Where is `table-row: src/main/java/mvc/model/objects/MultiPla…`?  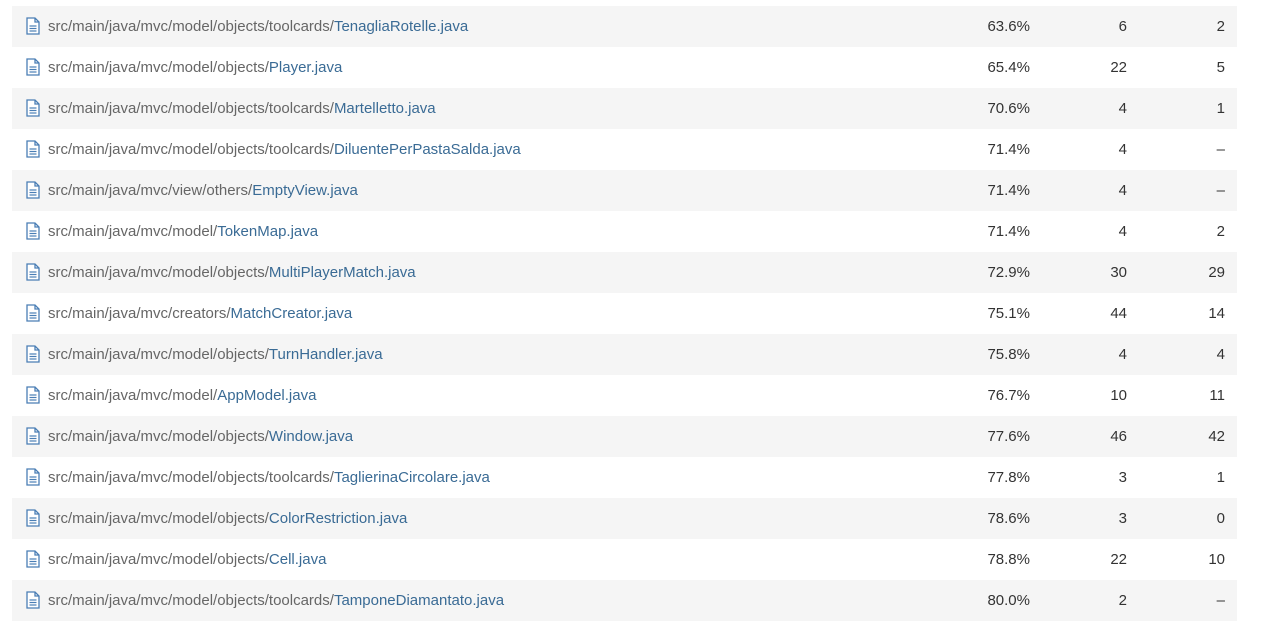
table-row: src/main/java/mvc/model/objects/MultiPla… is located at coordinates (624, 272).